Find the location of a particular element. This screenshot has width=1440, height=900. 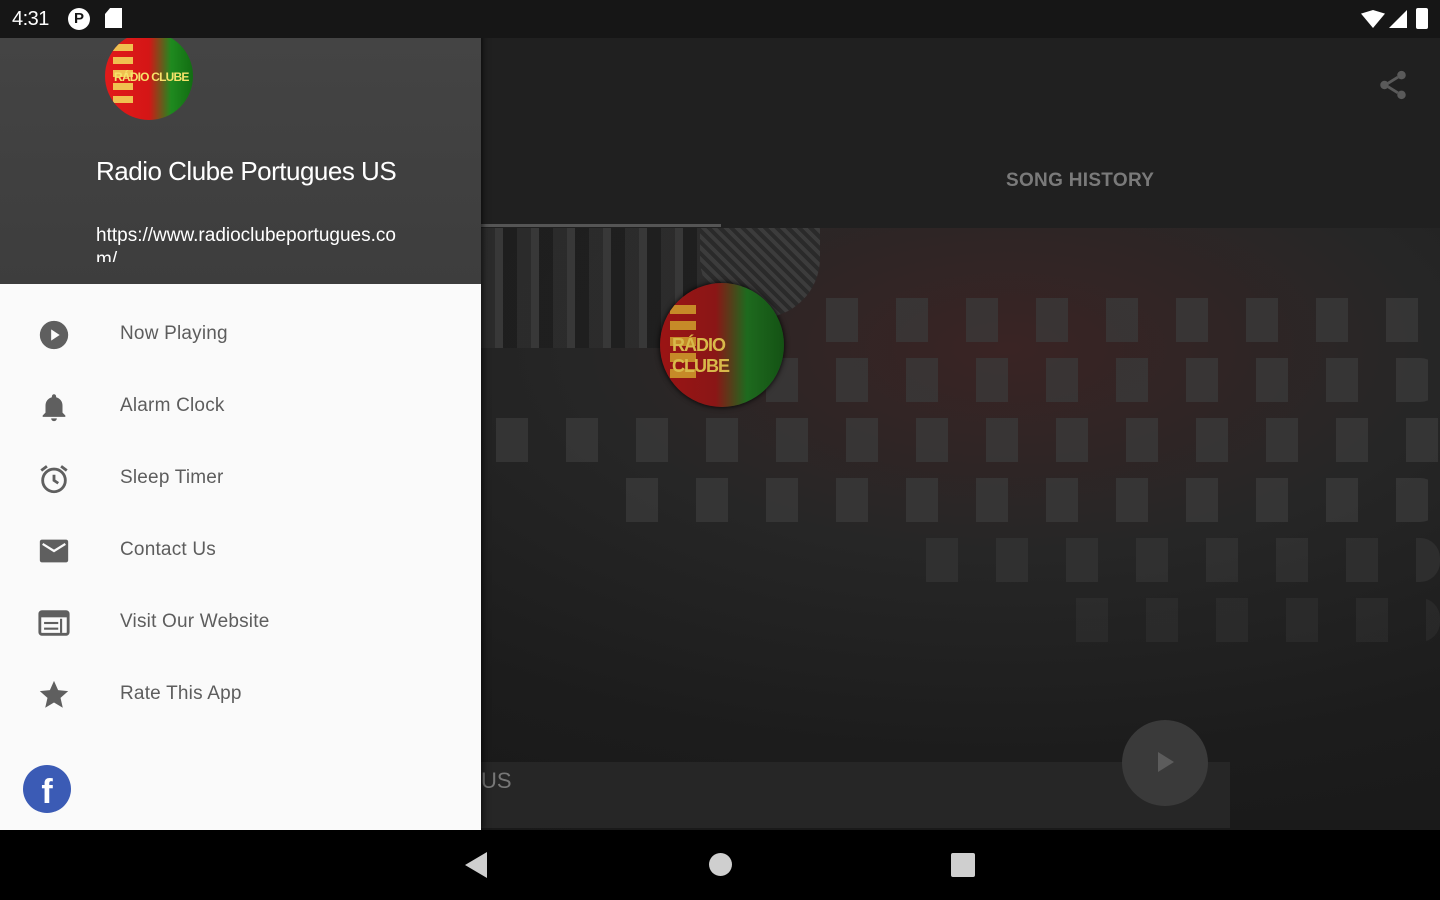

status-time: 4:31 is located at coordinates (30, 19).